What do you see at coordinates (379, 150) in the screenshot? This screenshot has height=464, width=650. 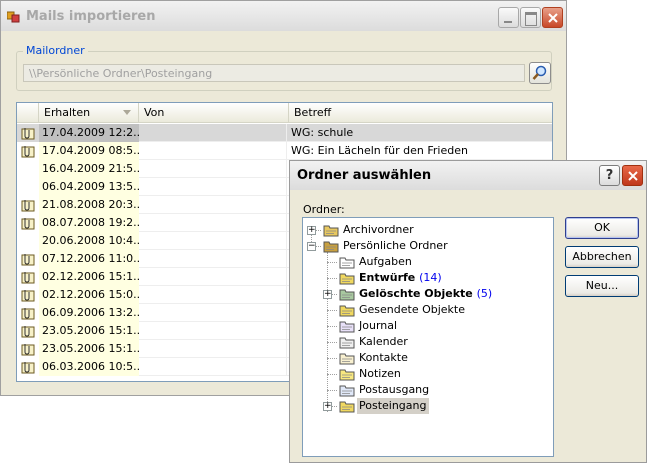 I see `mail-subject: WG: Ein Lächeln für den Frieden` at bounding box center [379, 150].